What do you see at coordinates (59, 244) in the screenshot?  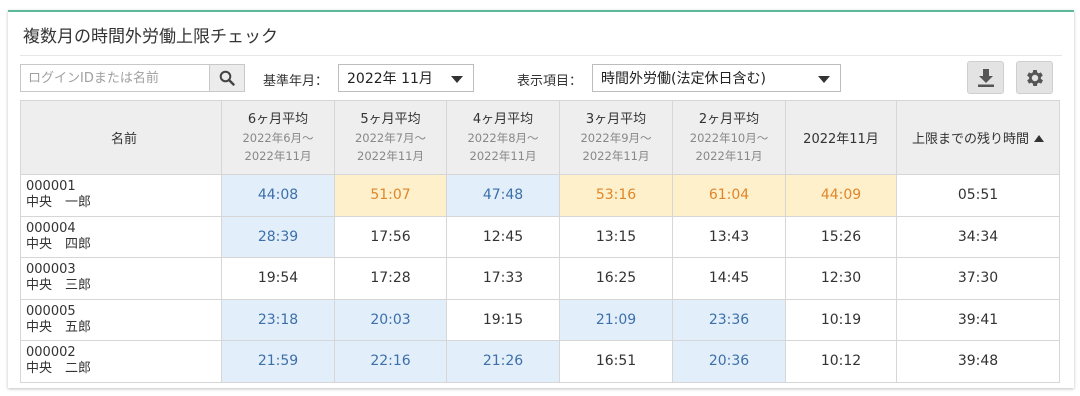 I see `employee-name: 中央 四郎` at bounding box center [59, 244].